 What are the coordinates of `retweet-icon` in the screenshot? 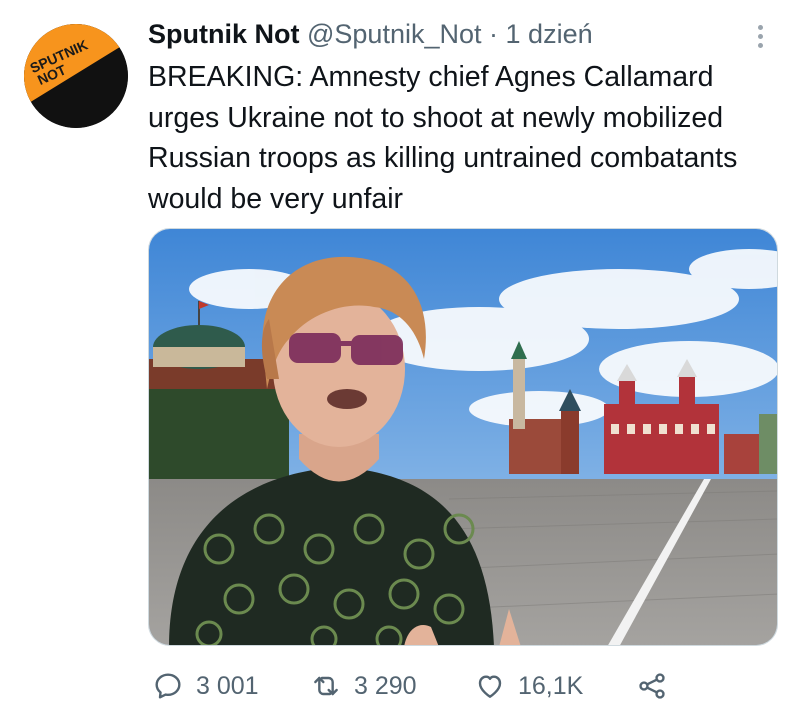 It's located at (326, 686).